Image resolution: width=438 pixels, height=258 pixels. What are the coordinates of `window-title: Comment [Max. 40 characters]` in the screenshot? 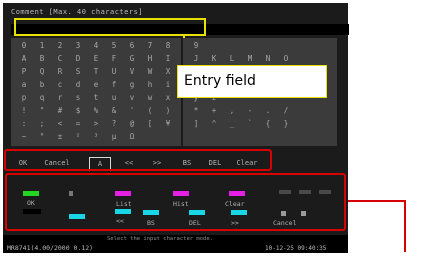 It's located at (77, 12).